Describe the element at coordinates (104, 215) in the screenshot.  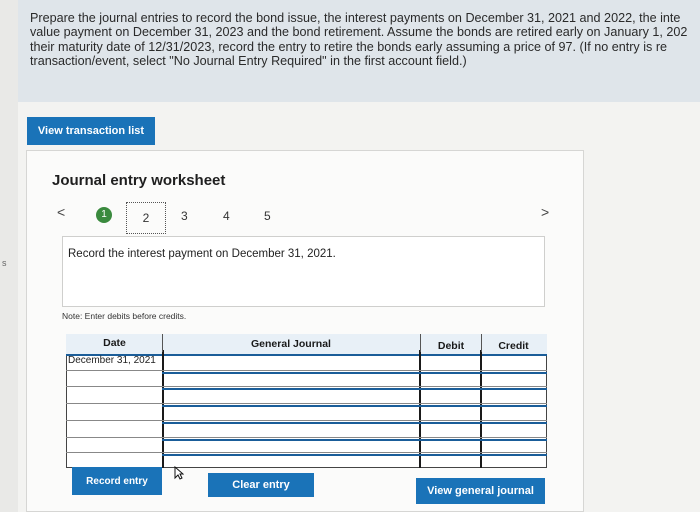
I see `step-1: 1` at that location.